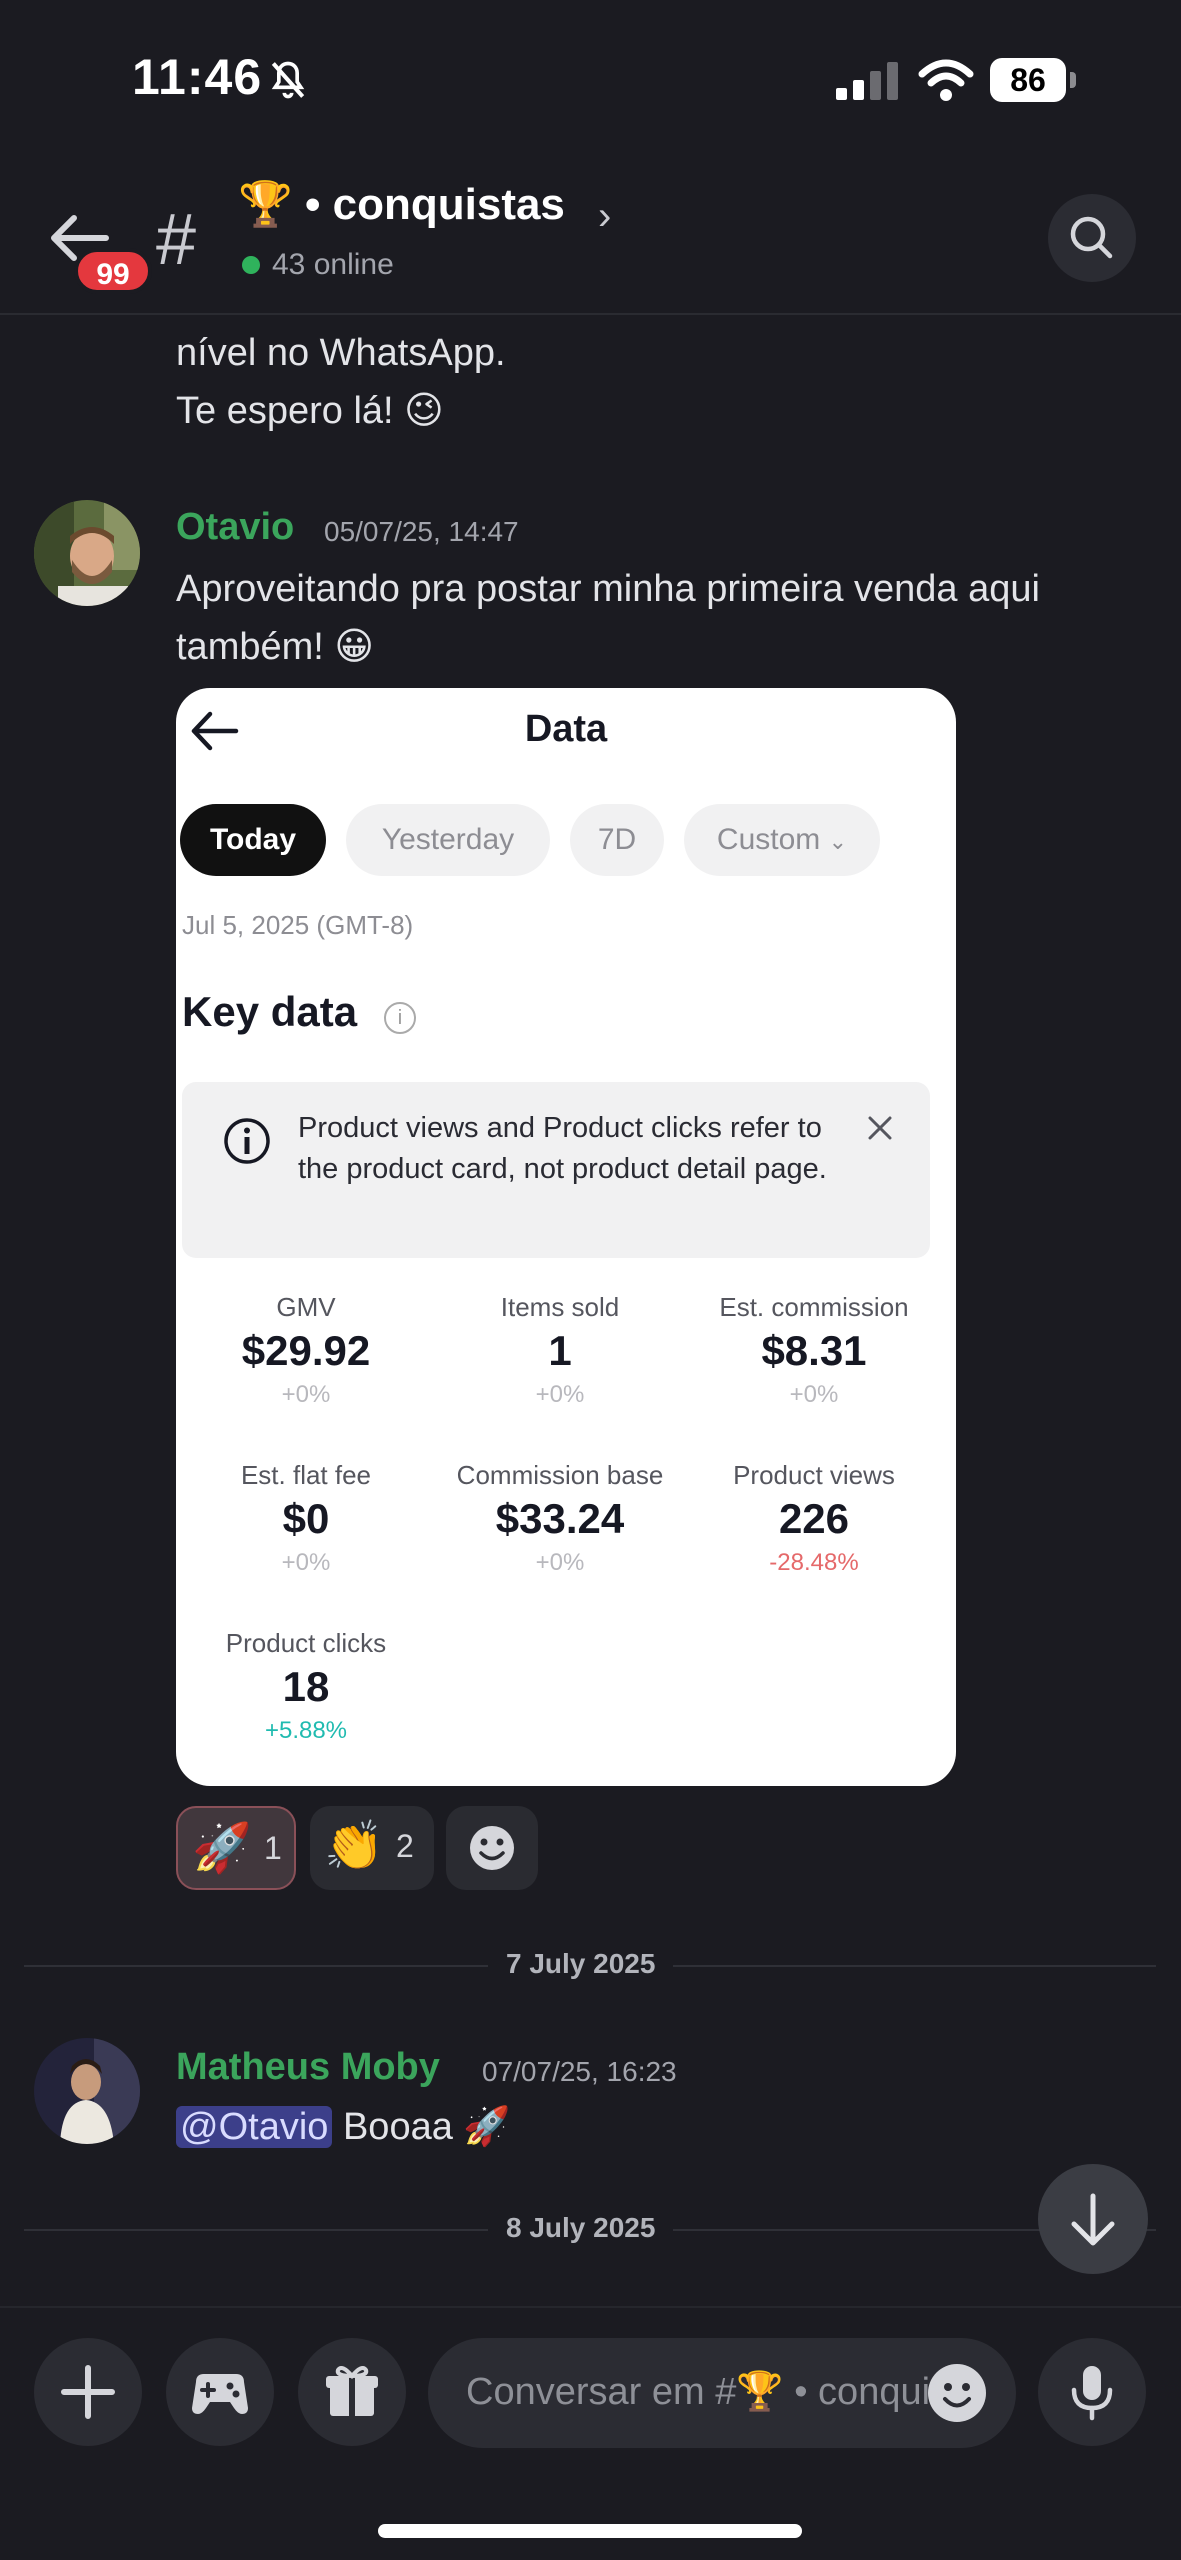 The height and width of the screenshot is (2560, 1181). I want to click on reaction-clap: 👏 2, so click(372, 1848).